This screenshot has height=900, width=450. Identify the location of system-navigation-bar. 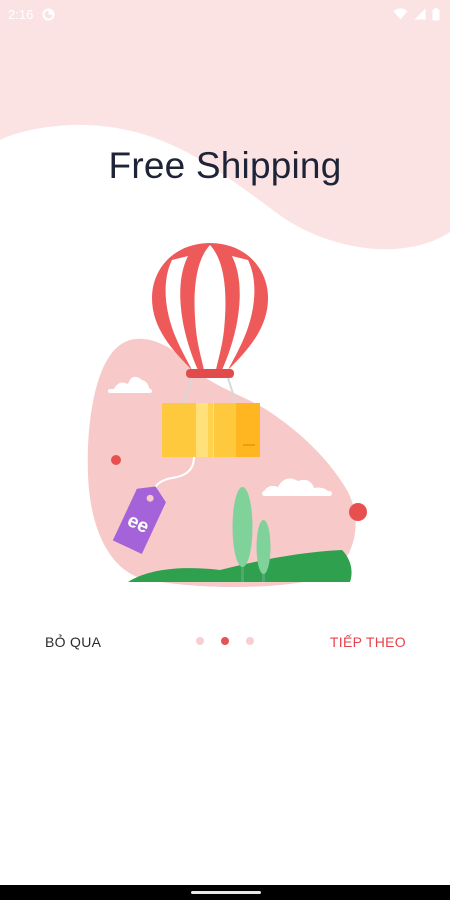
(225, 892).